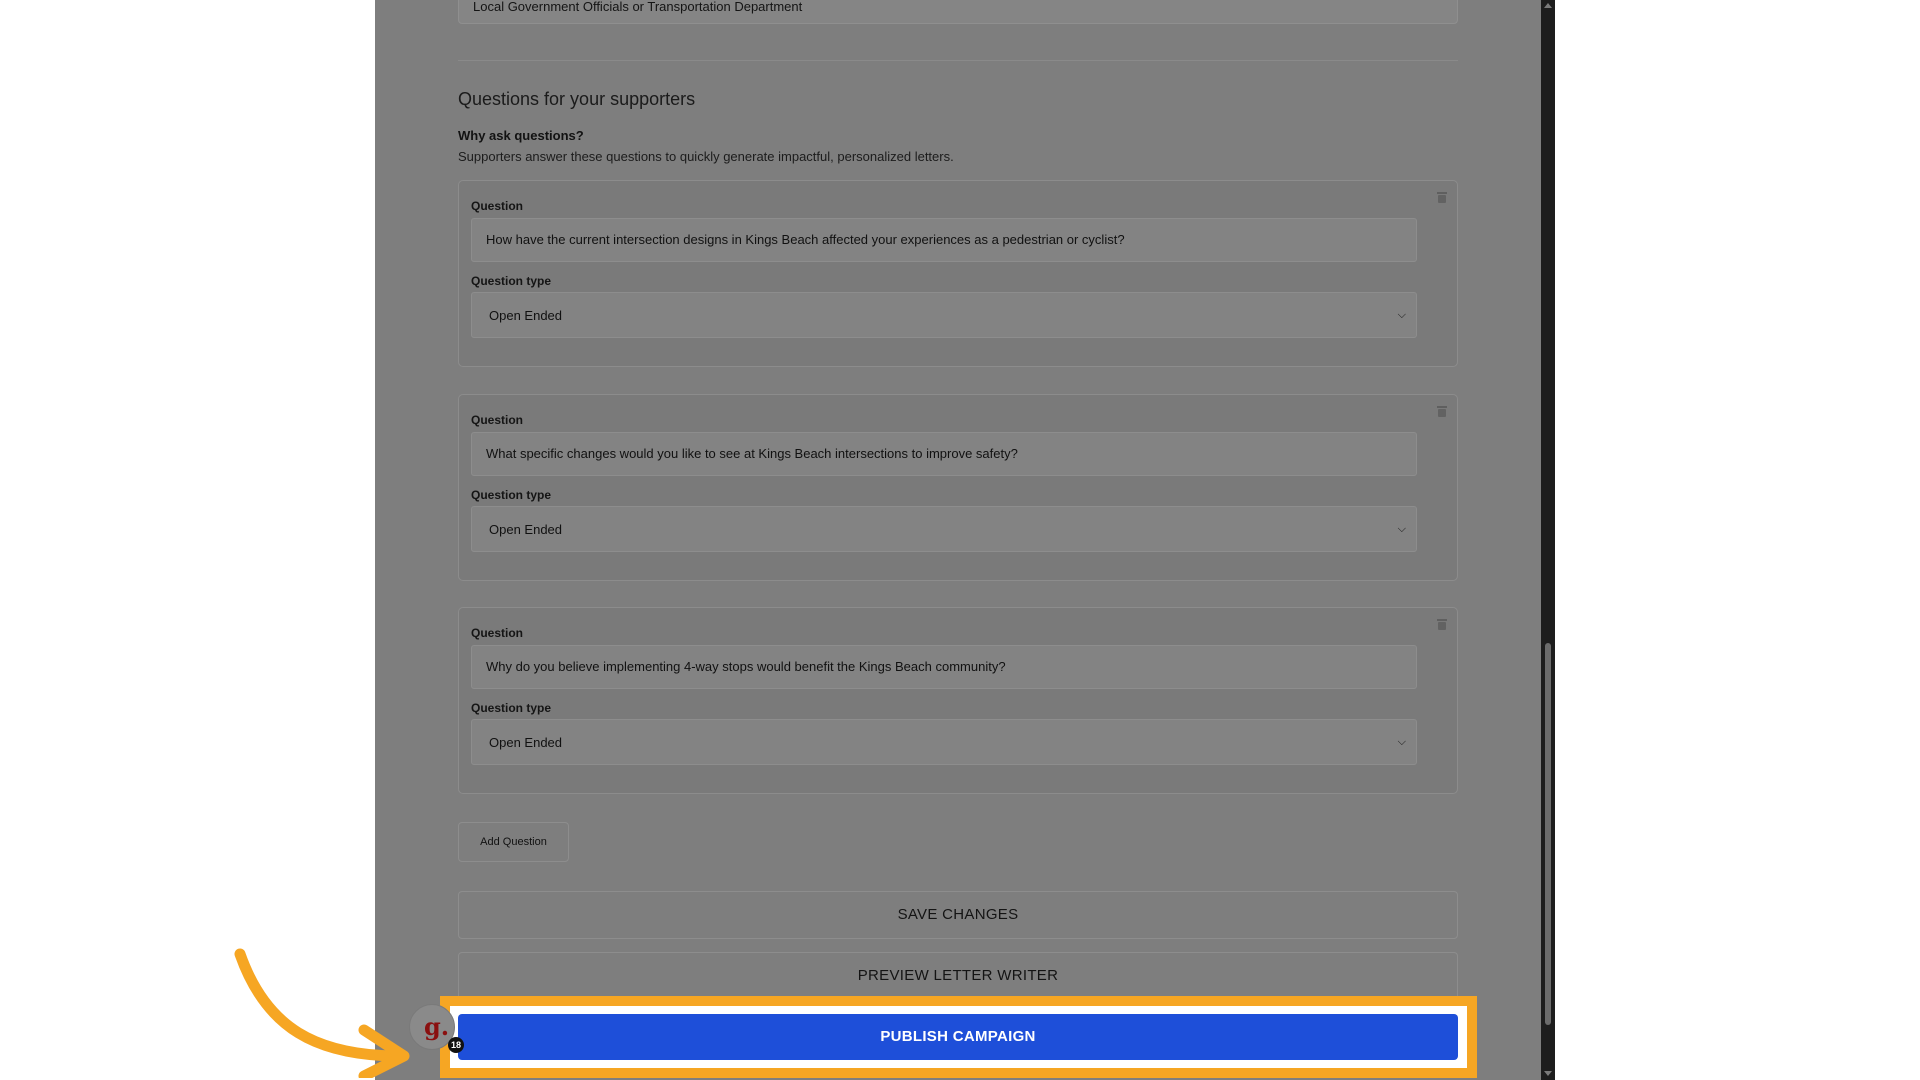 The width and height of the screenshot is (1920, 1080). I want to click on scroll-up-icon, so click(1548, 5).